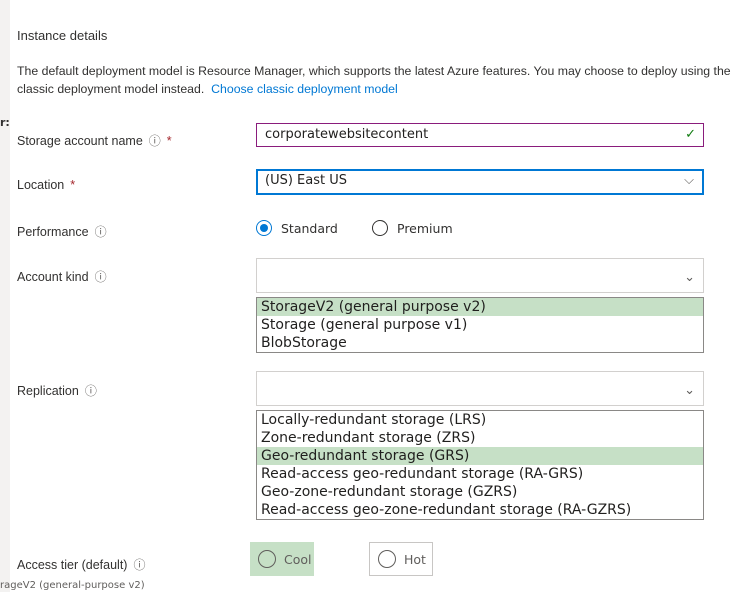  Describe the element at coordinates (480, 388) in the screenshot. I see `replication-dropdown: ⌄` at that location.